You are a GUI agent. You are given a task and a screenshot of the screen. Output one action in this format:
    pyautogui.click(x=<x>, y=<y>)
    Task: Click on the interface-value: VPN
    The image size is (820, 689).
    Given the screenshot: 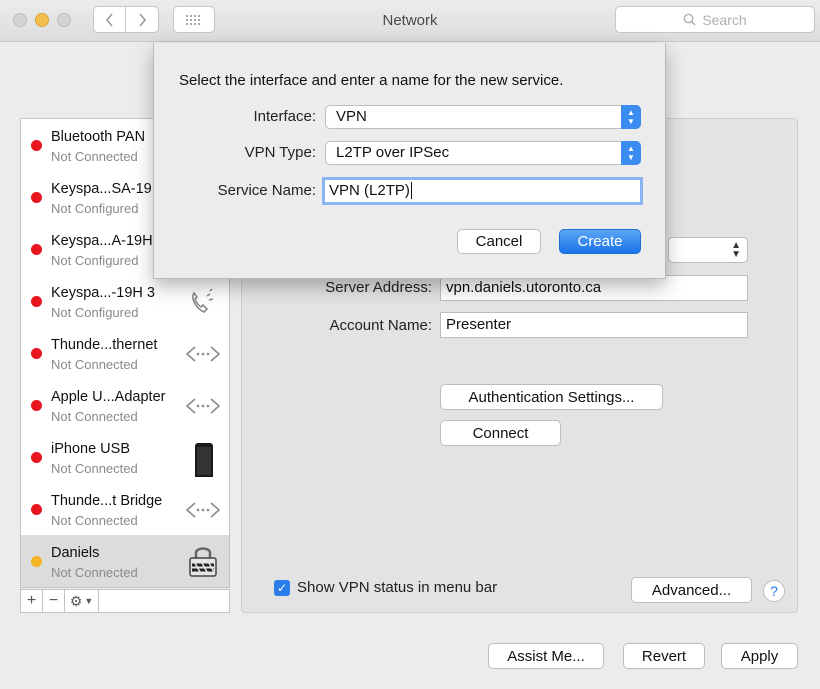 What is the action you would take?
    pyautogui.click(x=351, y=116)
    